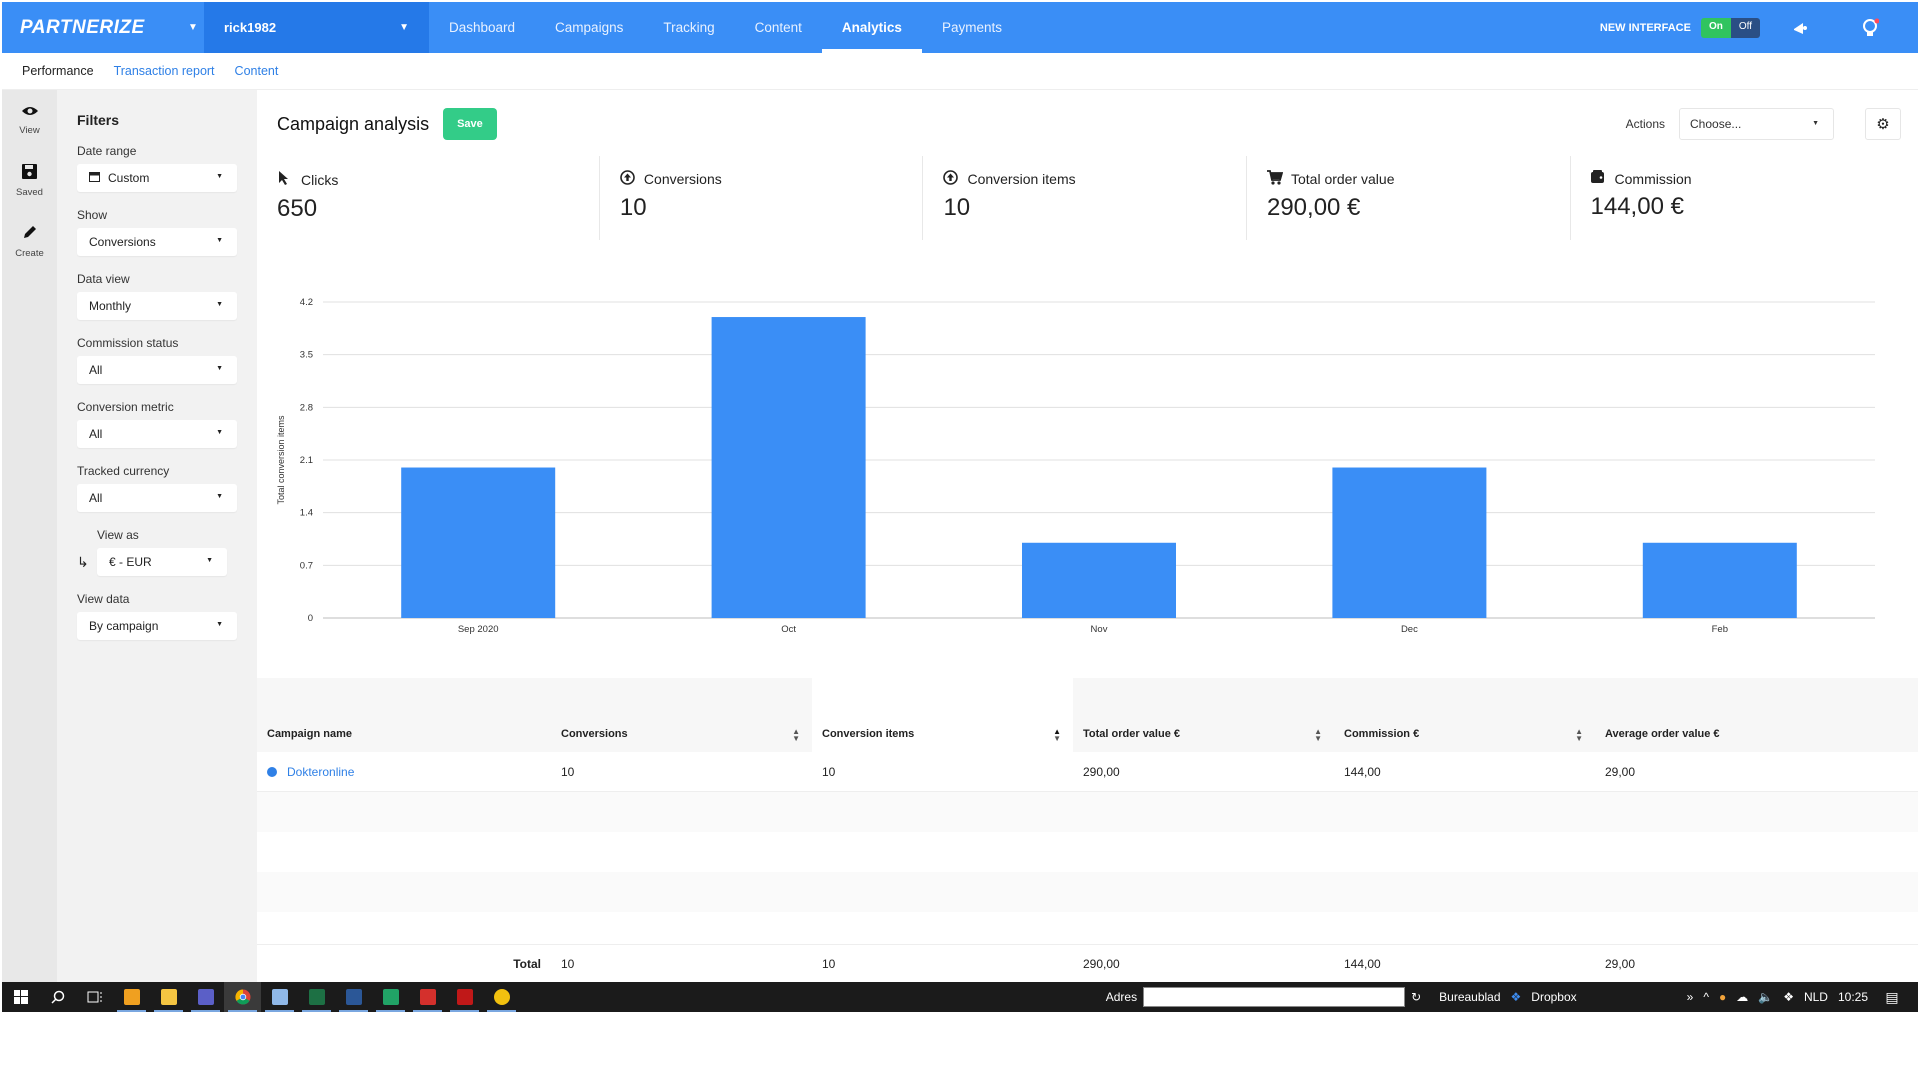 The height and width of the screenshot is (1080, 1920). I want to click on nav-campaigns: Campaigns, so click(589, 27).